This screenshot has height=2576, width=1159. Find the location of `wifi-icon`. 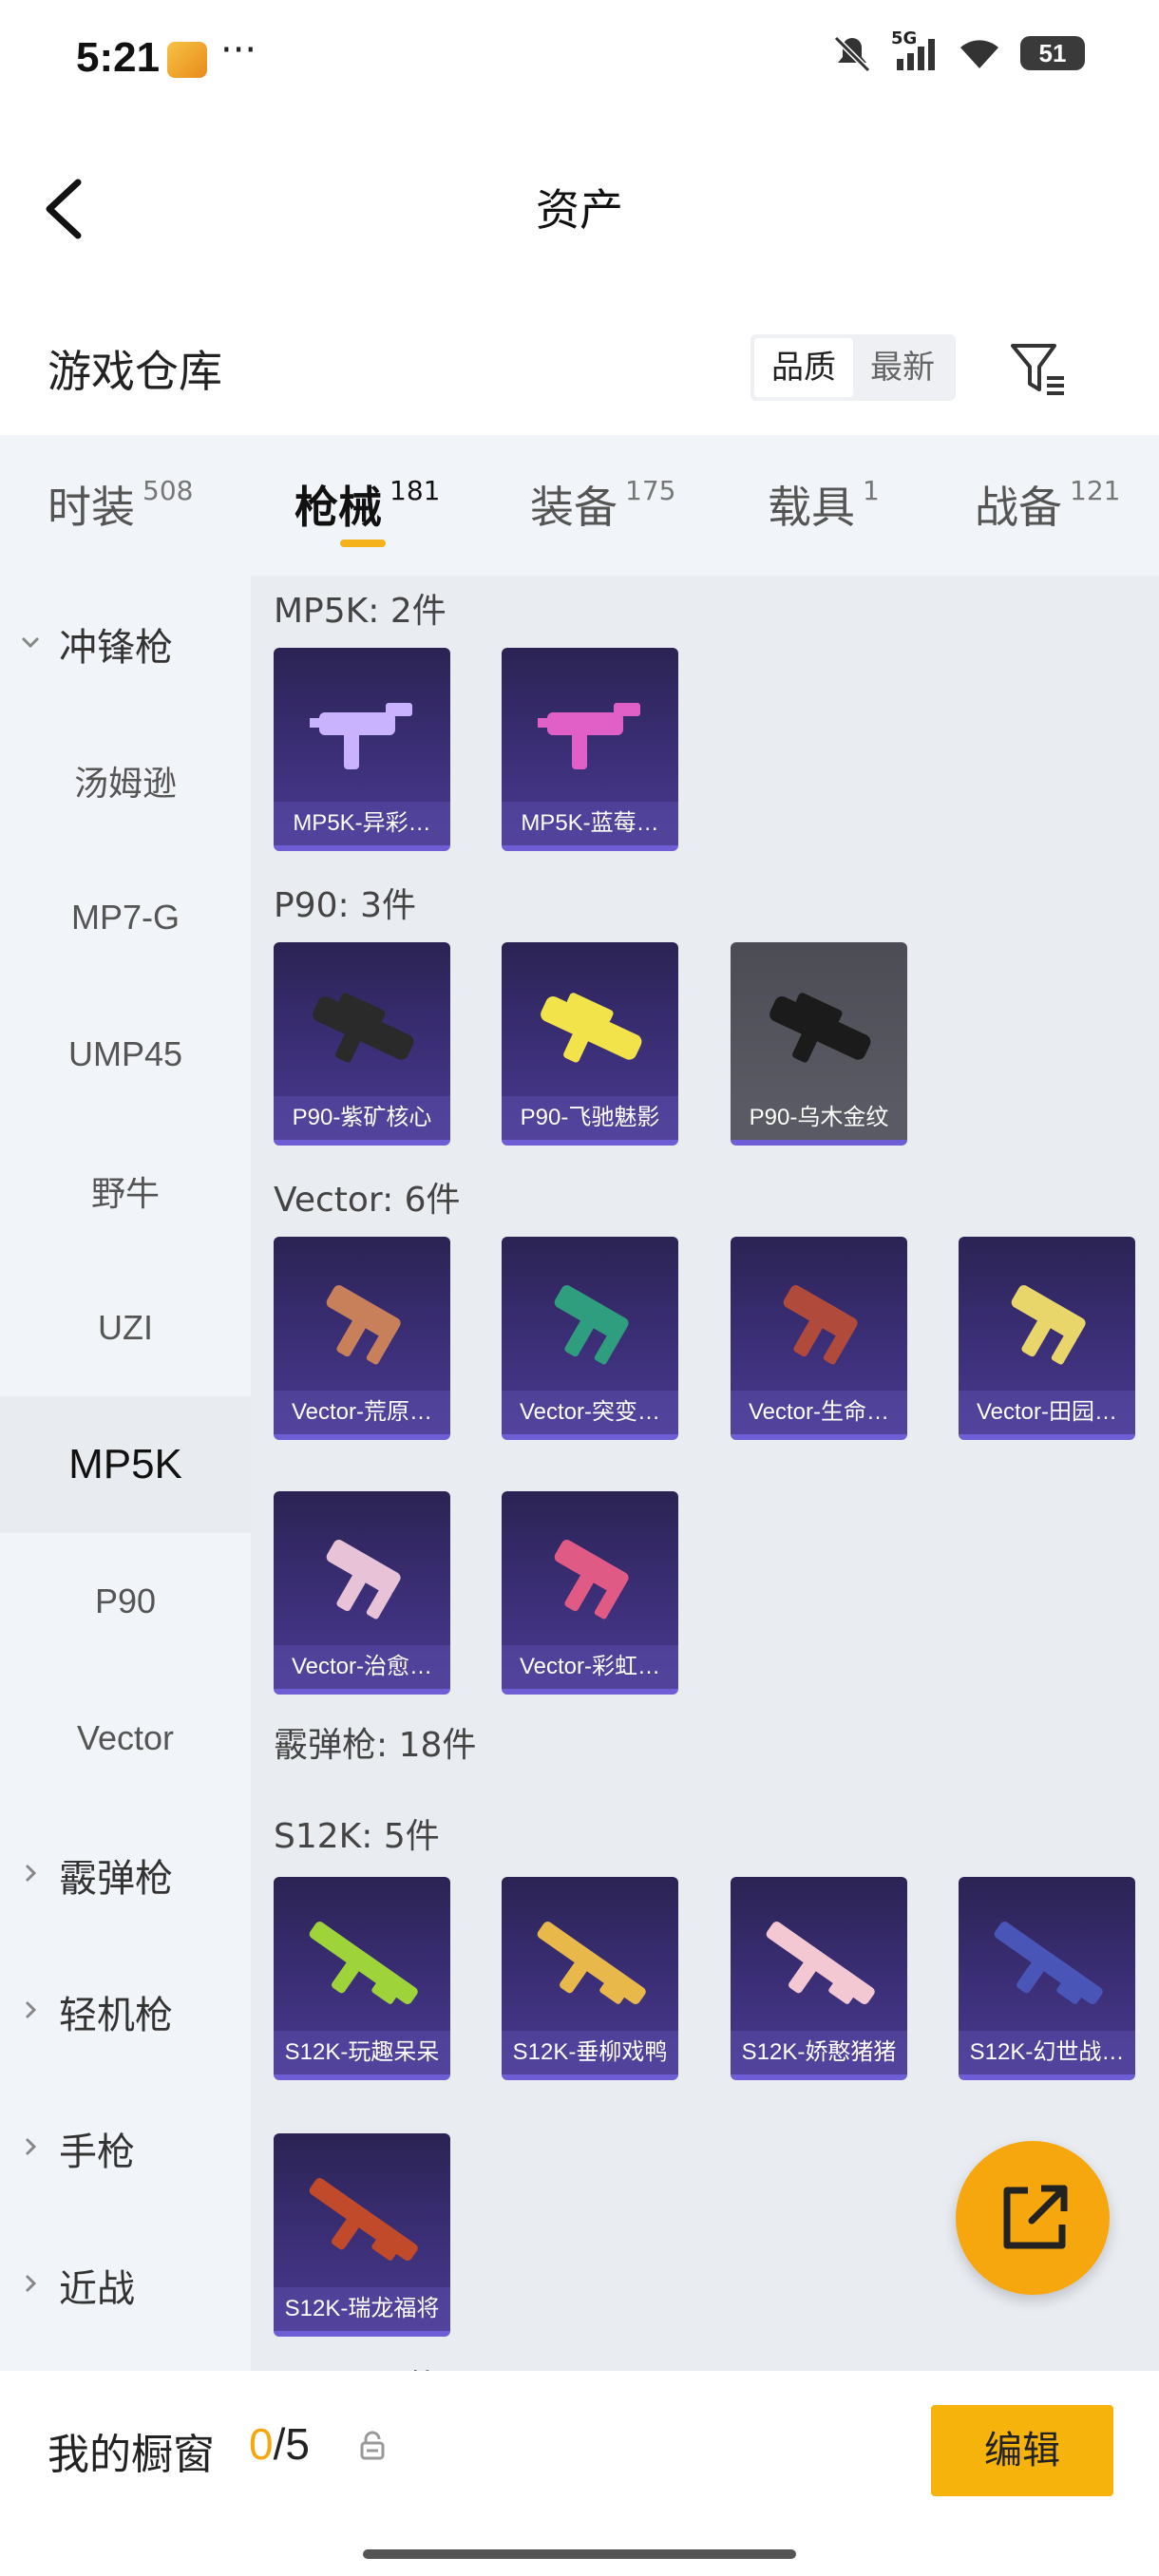

wifi-icon is located at coordinates (979, 54).